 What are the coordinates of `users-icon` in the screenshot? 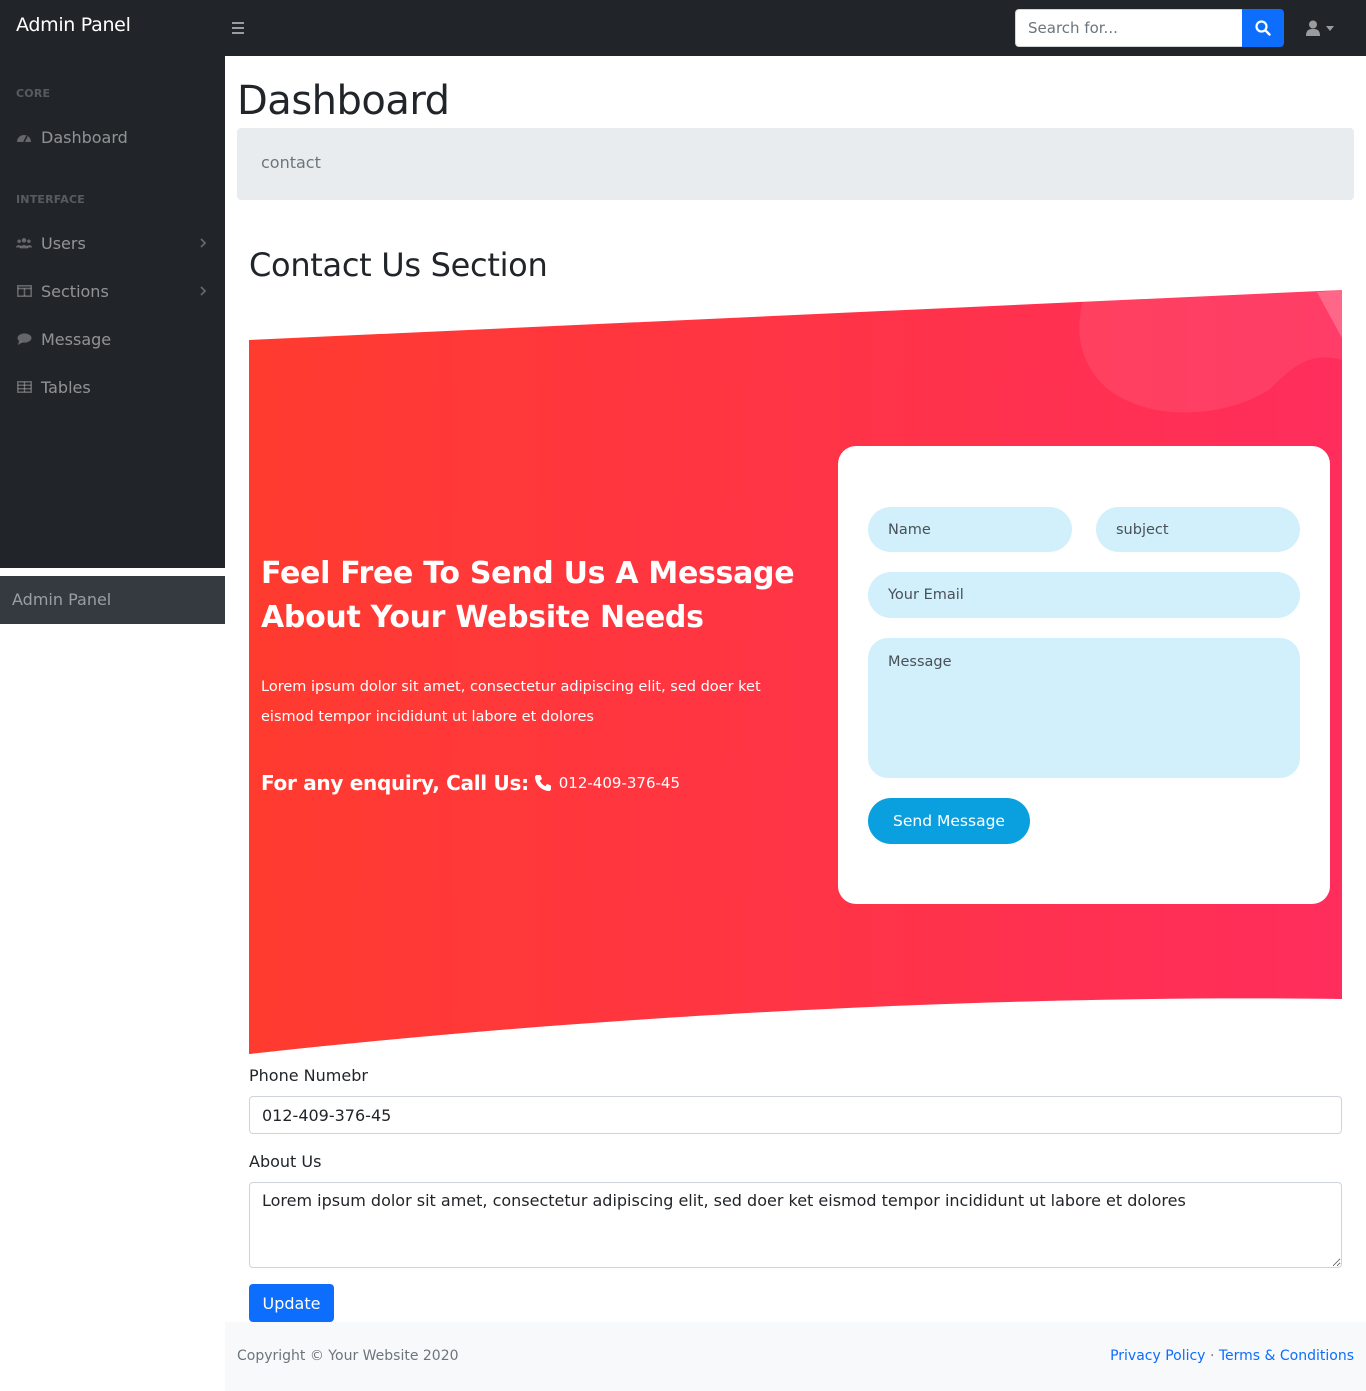 It's located at (24, 243).